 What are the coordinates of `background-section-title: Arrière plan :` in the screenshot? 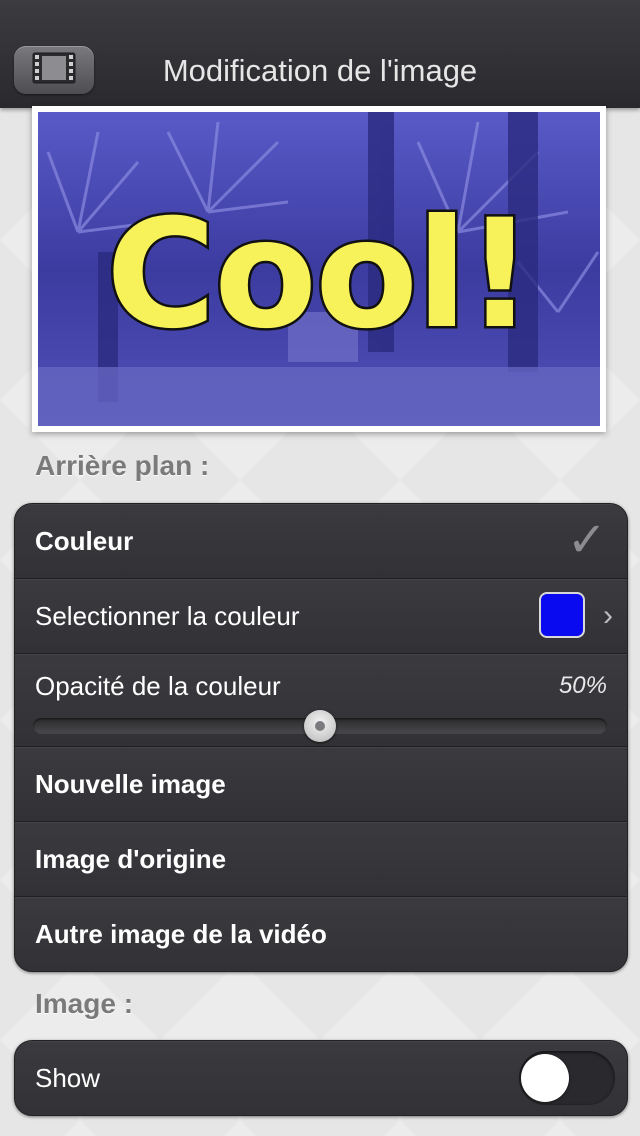 It's located at (122, 465).